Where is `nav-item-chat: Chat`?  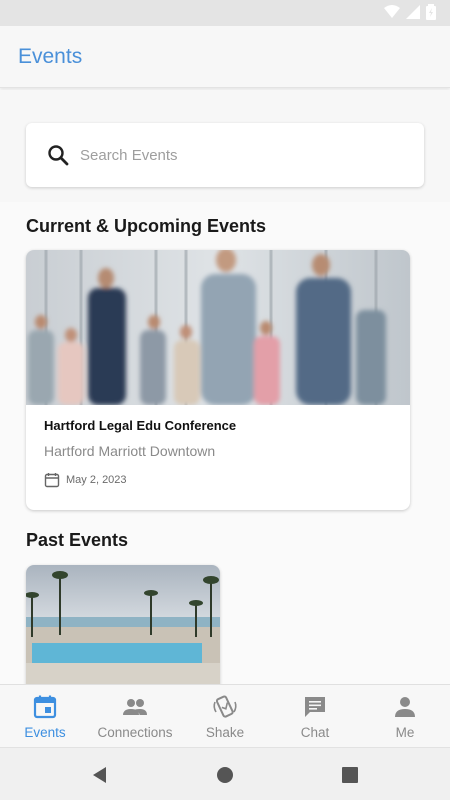
nav-item-chat: Chat is located at coordinates (315, 716).